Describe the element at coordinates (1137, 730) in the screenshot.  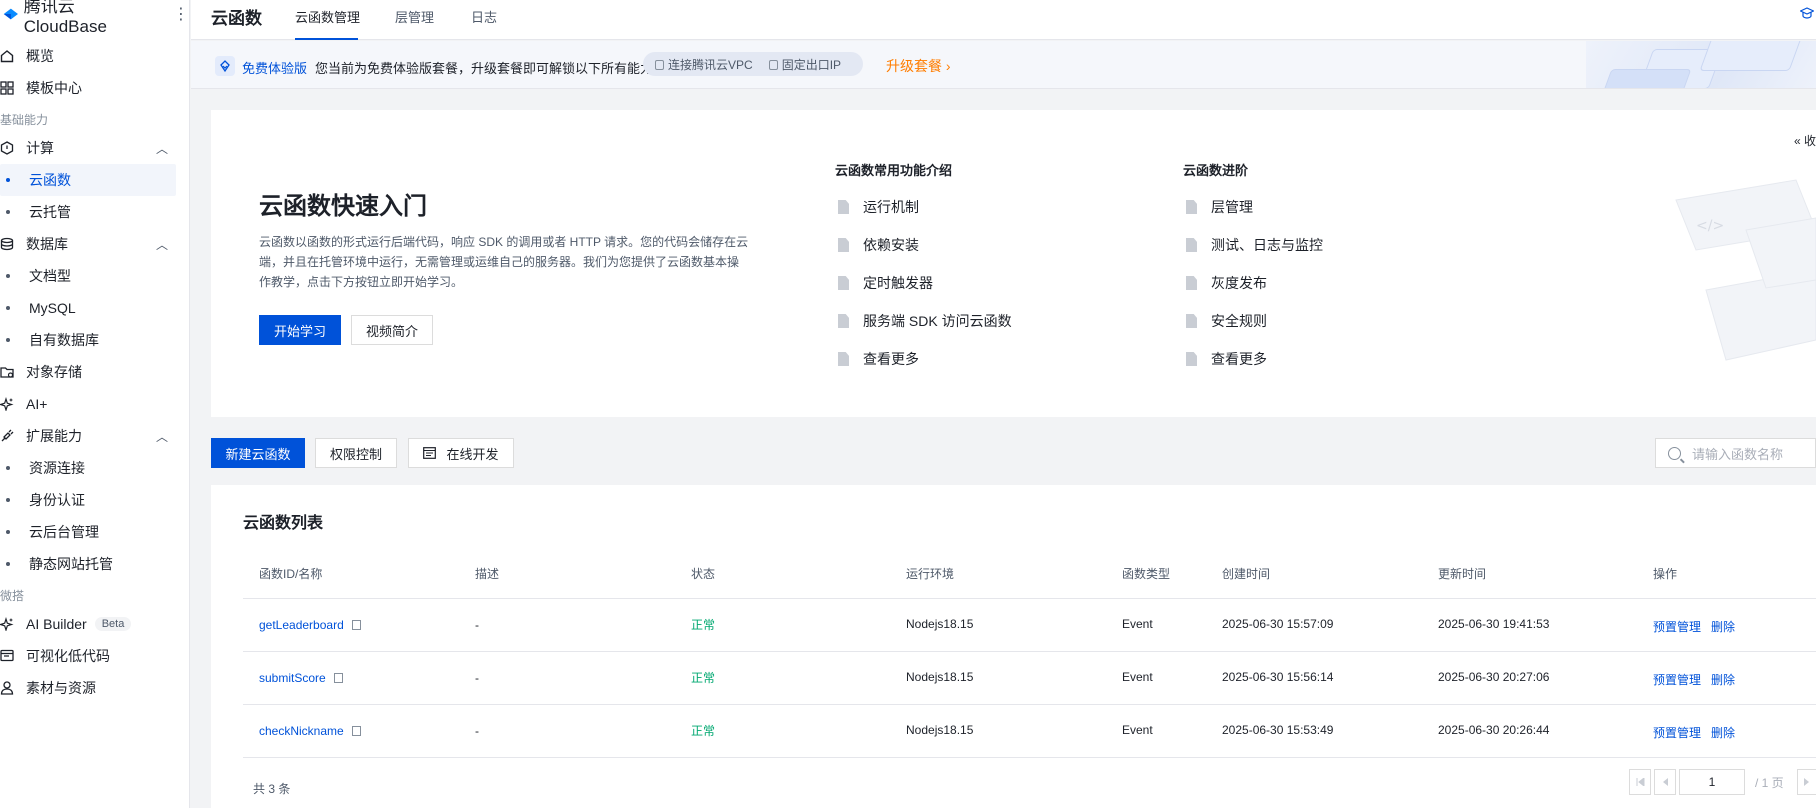
I see `function-type: Event` at that location.